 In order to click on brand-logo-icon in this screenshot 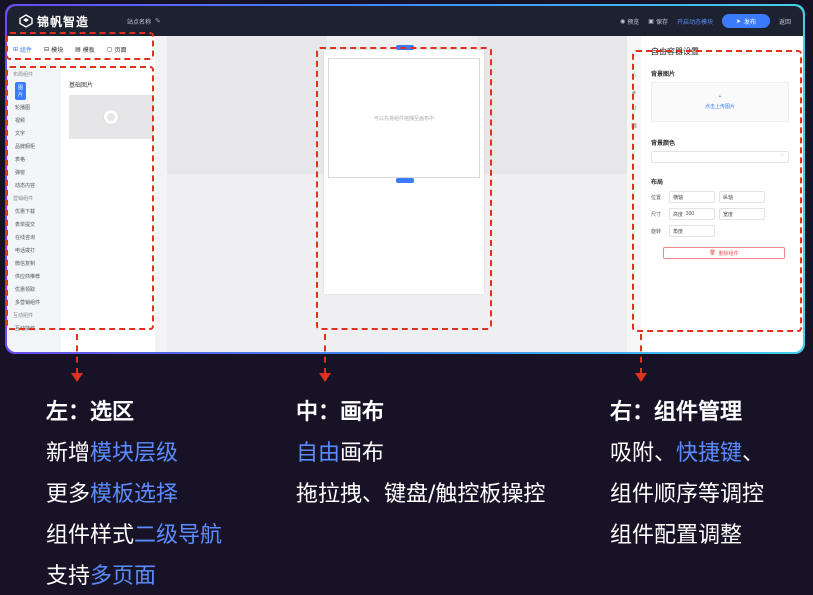, I will do `click(26, 21)`.